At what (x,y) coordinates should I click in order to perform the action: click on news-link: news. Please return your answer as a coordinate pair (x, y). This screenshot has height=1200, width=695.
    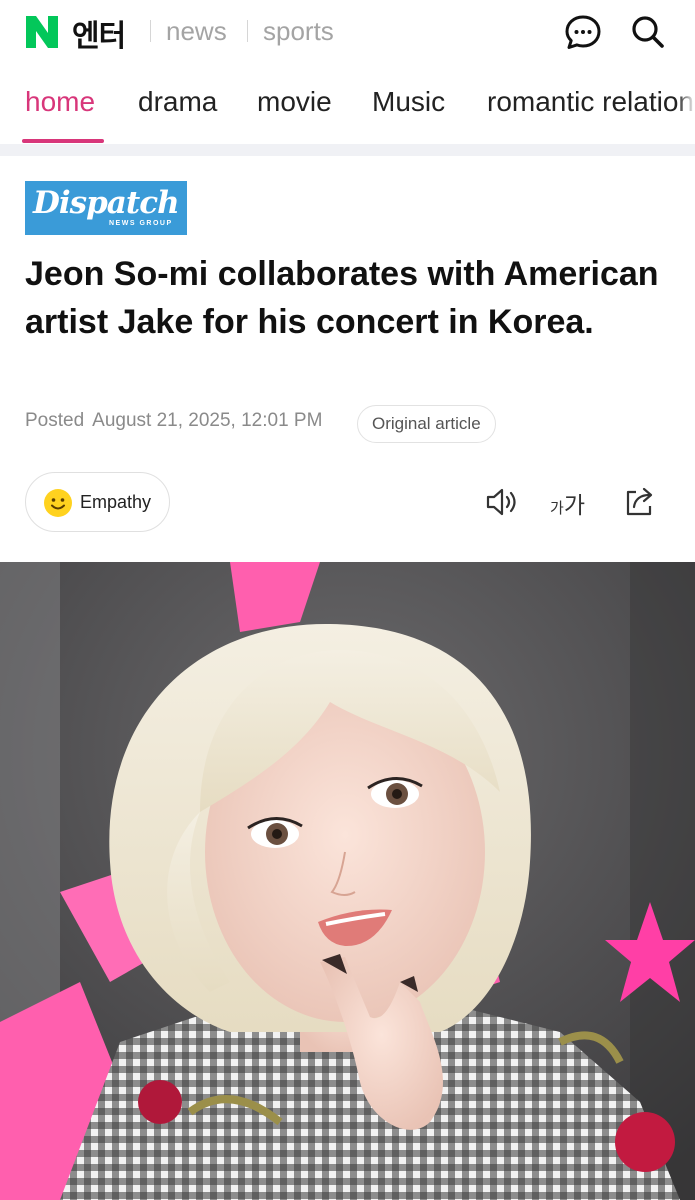
    Looking at the image, I should click on (196, 31).